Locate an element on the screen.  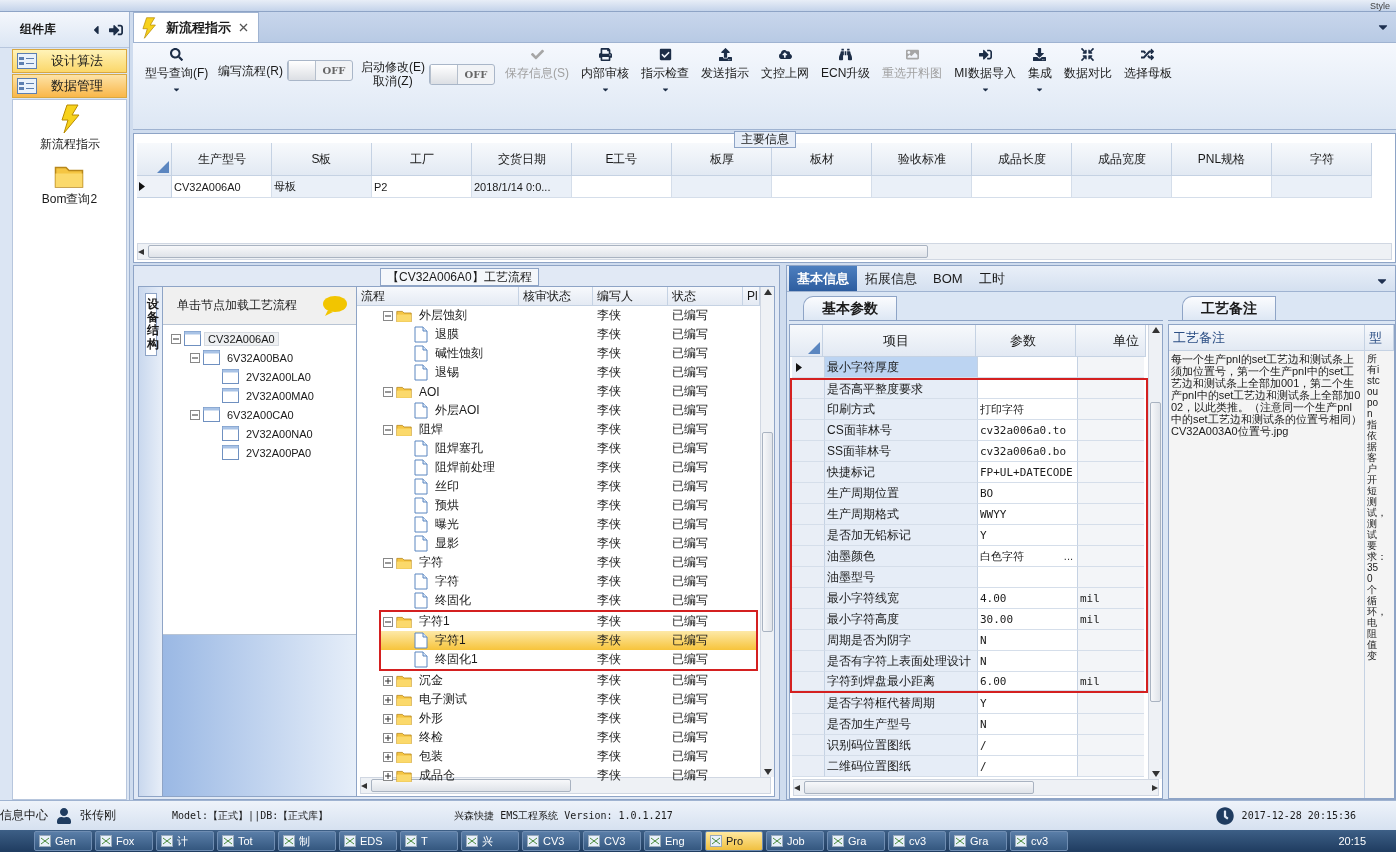
column-header: 单位 is located at coordinates (1111, 341).